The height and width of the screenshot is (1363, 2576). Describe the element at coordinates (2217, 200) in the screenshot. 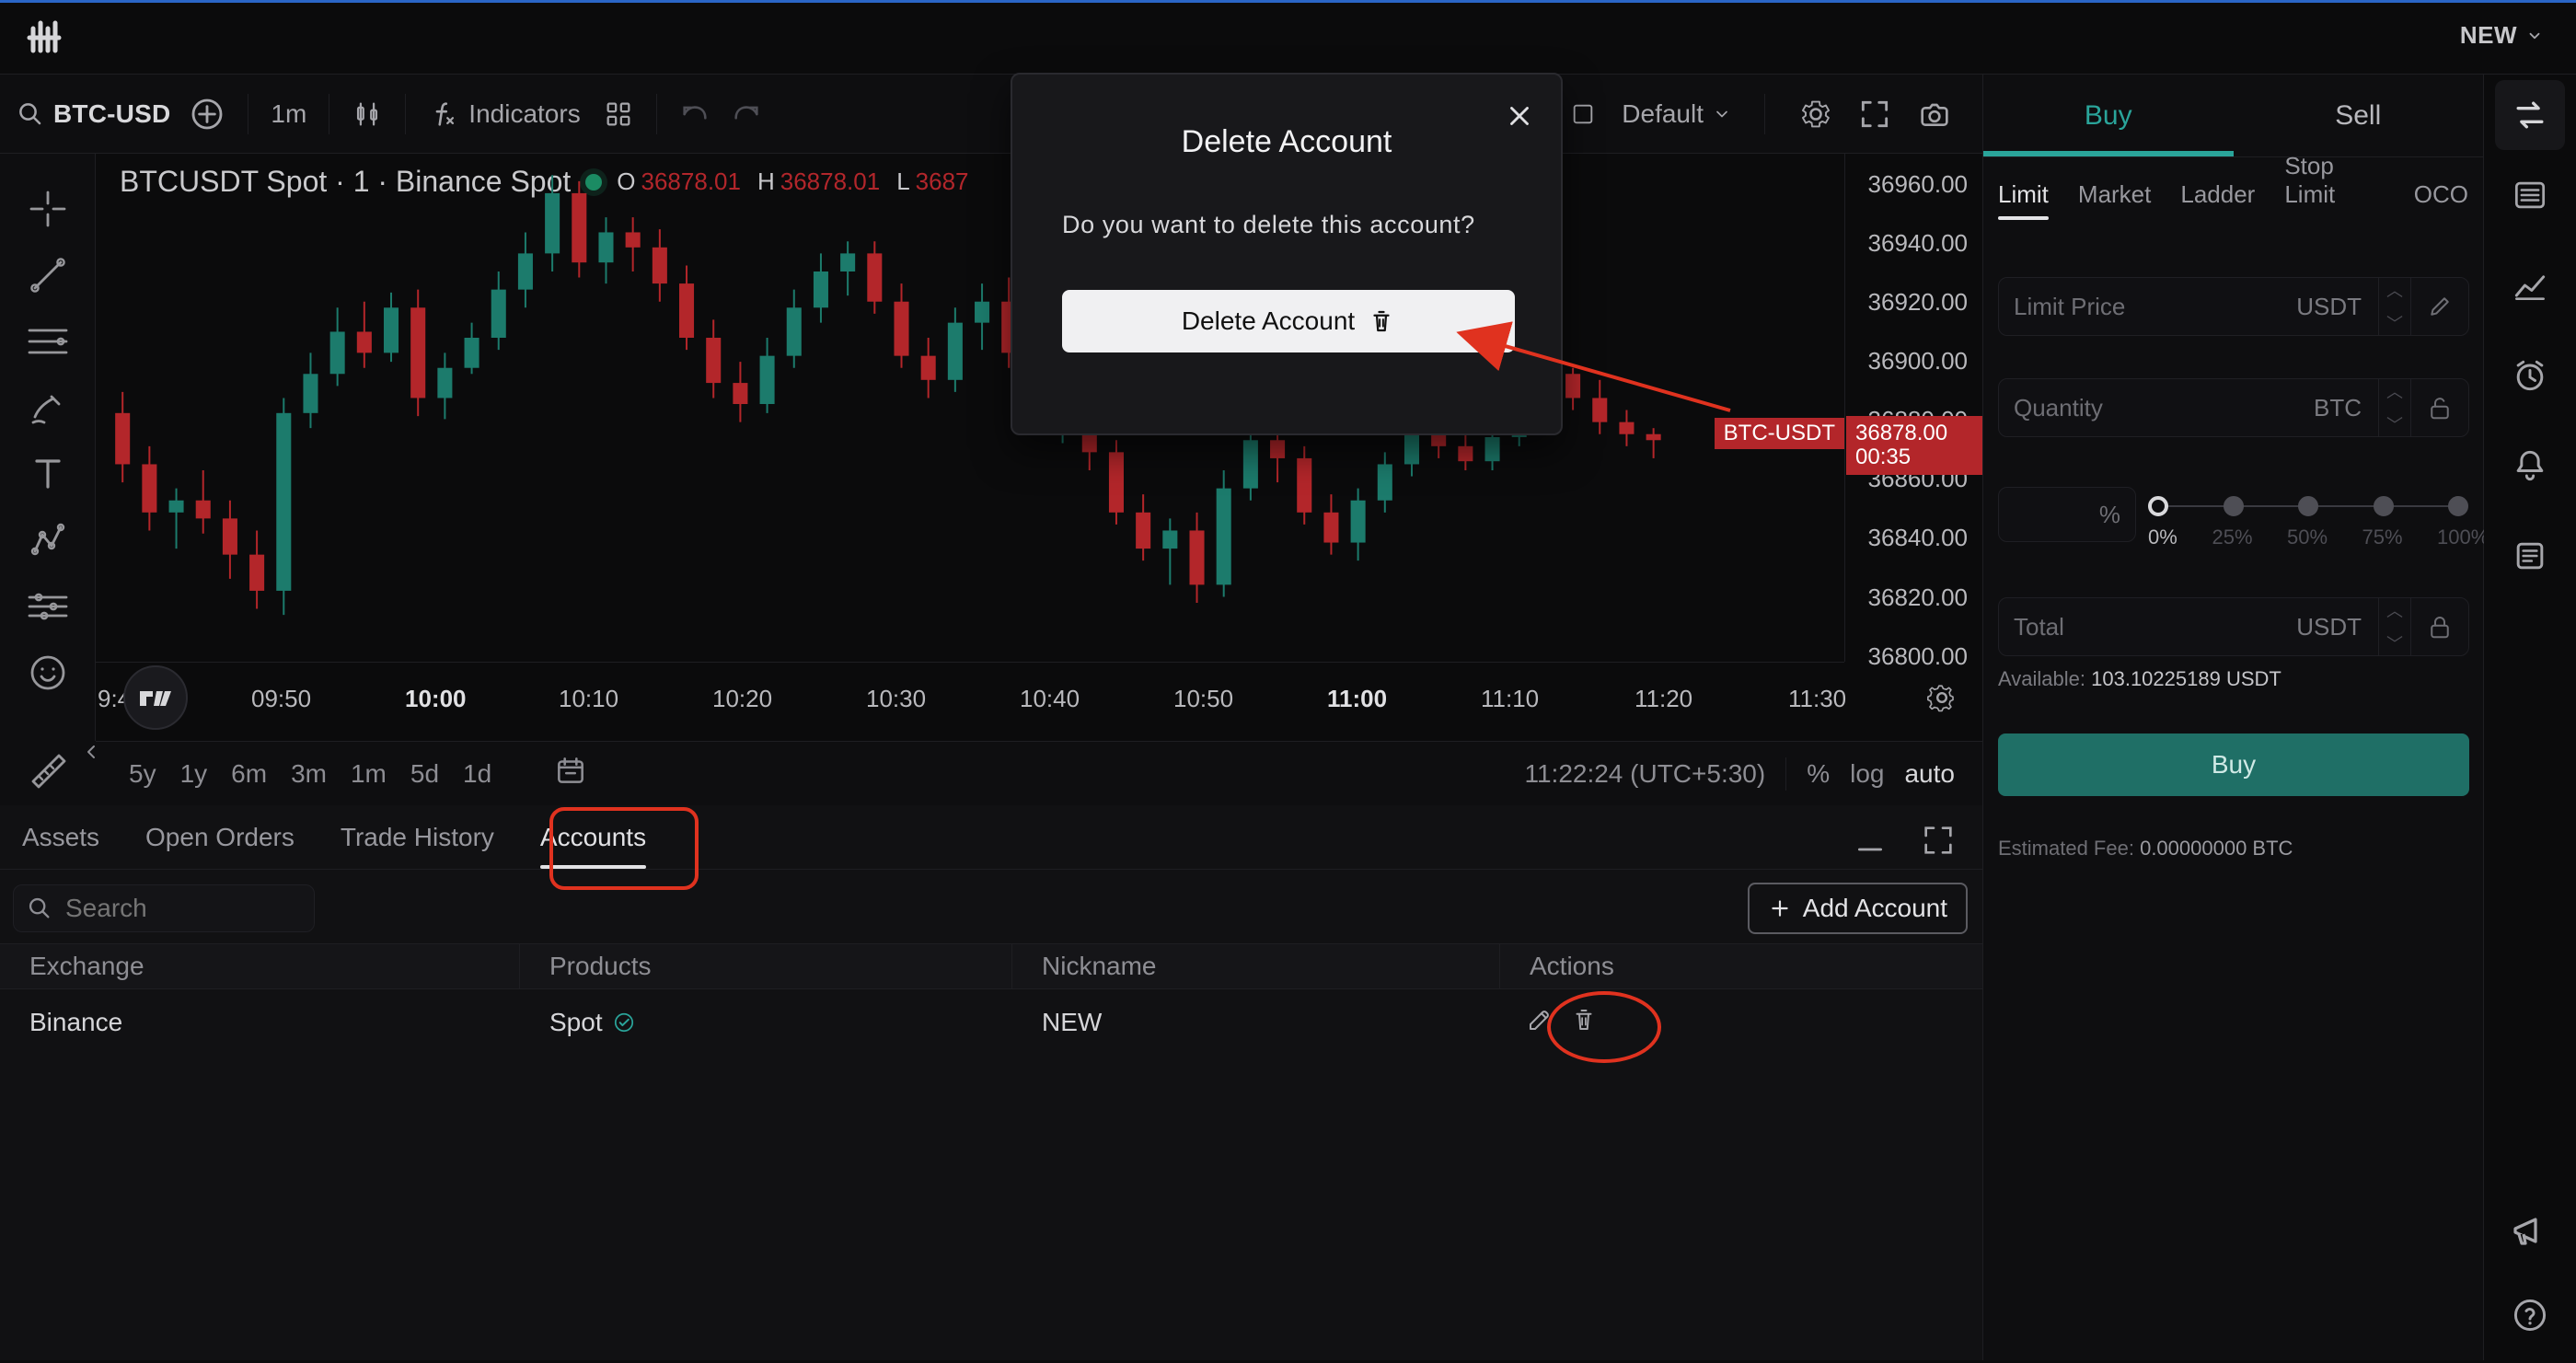

I see `order-type-ladder: Ladder` at that location.